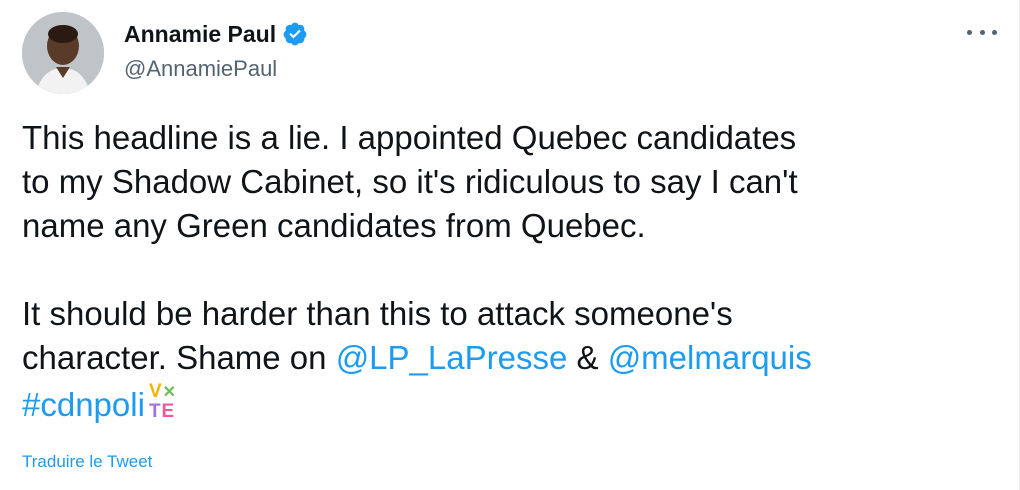 The height and width of the screenshot is (490, 1020). Describe the element at coordinates (87, 462) in the screenshot. I see `translate-tweet-link: Traduire le Tweet` at that location.